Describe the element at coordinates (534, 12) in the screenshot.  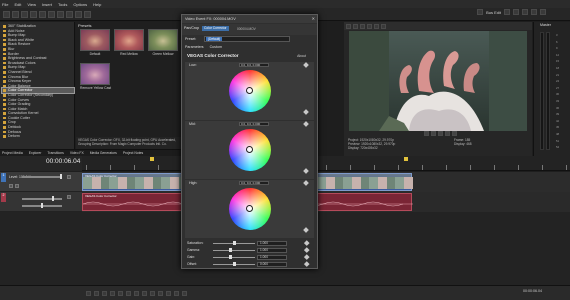
I see `tool-4-icon` at that location.